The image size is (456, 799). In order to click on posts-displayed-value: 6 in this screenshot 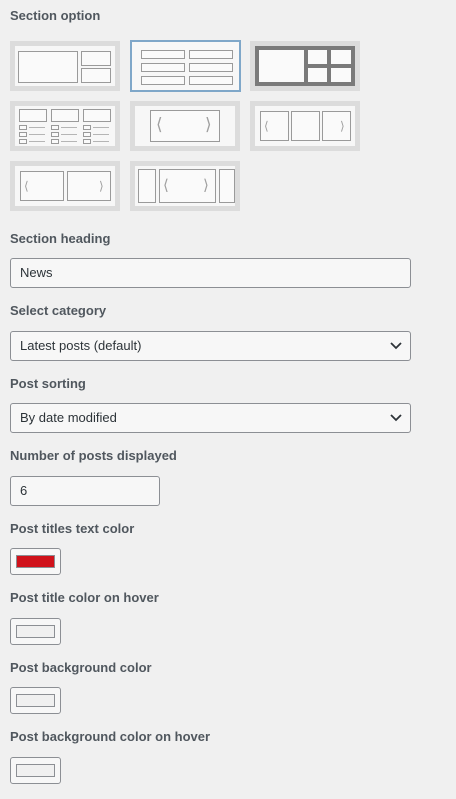, I will do `click(24, 490)`.